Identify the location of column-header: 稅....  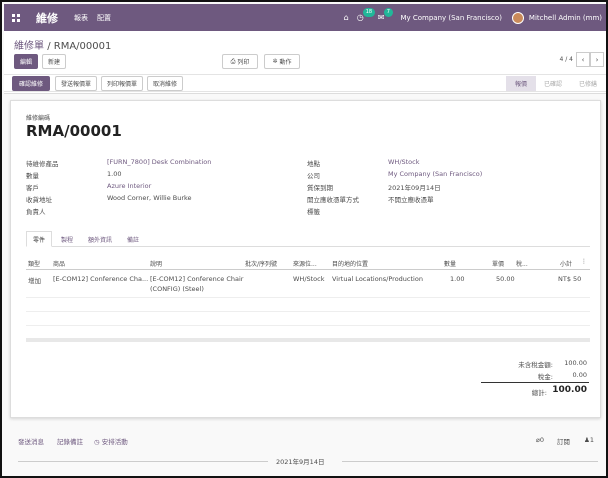
(522, 263).